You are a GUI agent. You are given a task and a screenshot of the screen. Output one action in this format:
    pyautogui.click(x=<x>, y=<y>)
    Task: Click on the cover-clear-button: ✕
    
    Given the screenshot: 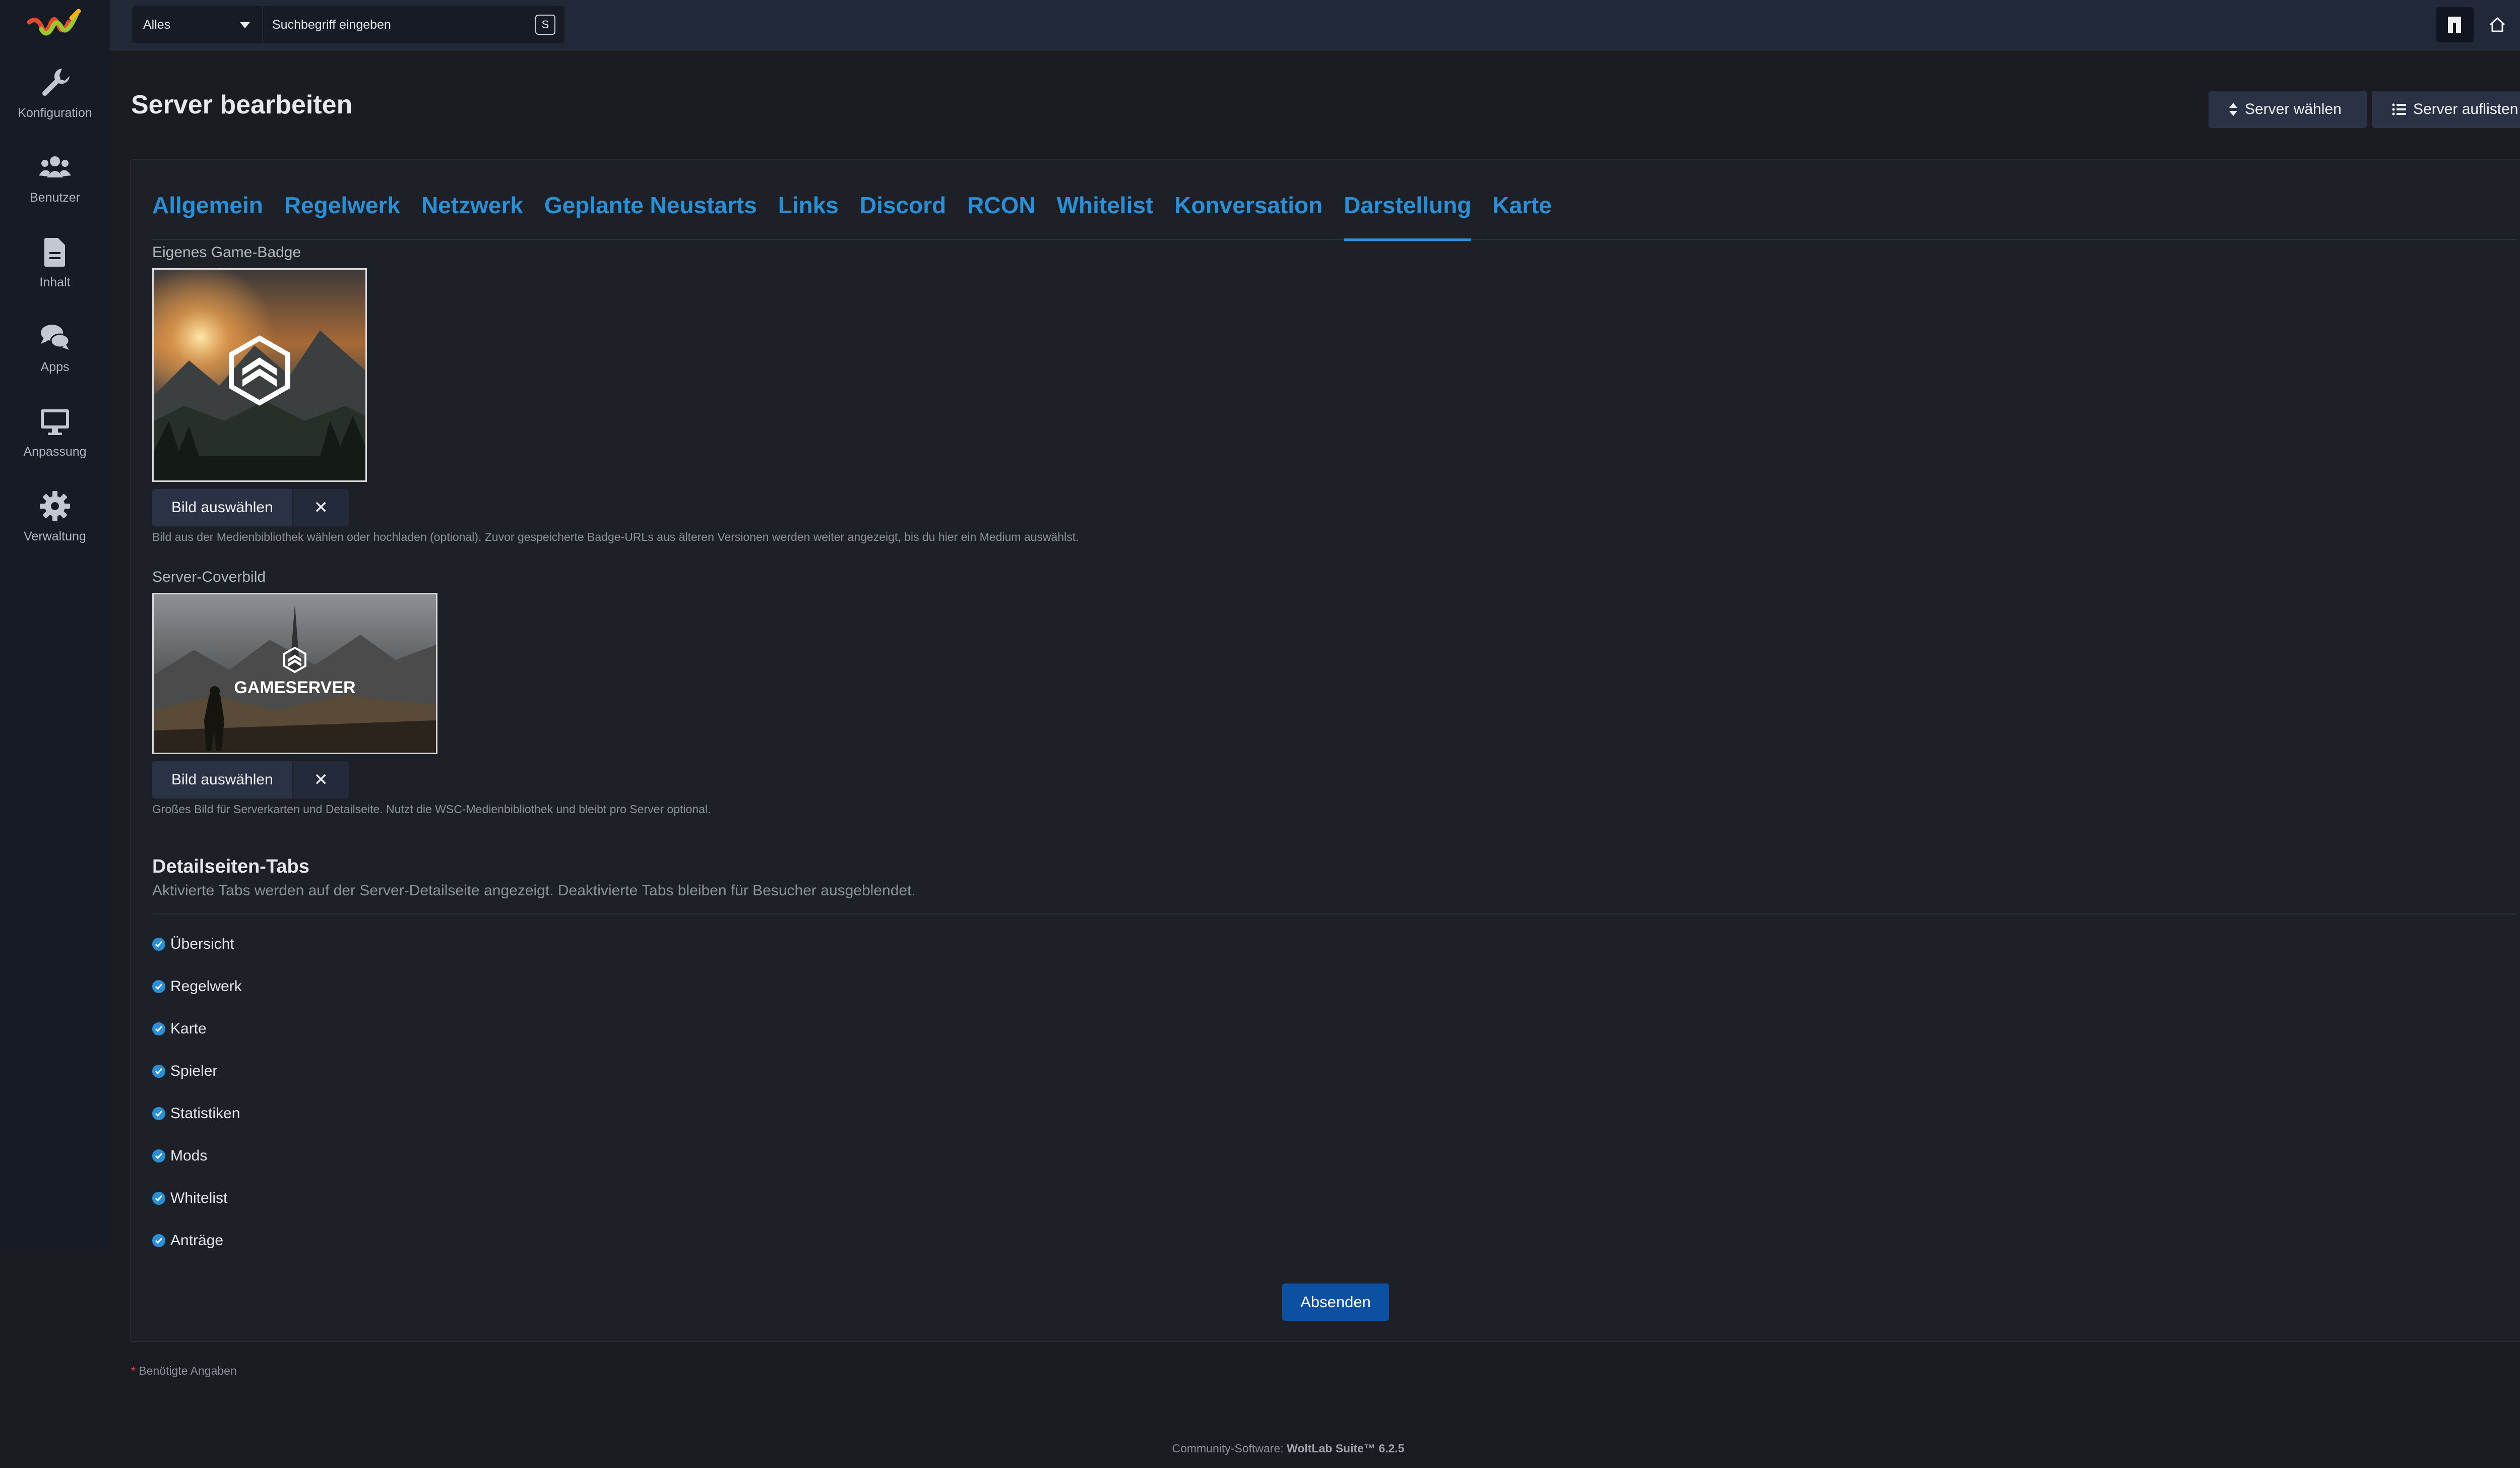 What is the action you would take?
    pyautogui.click(x=320, y=780)
    